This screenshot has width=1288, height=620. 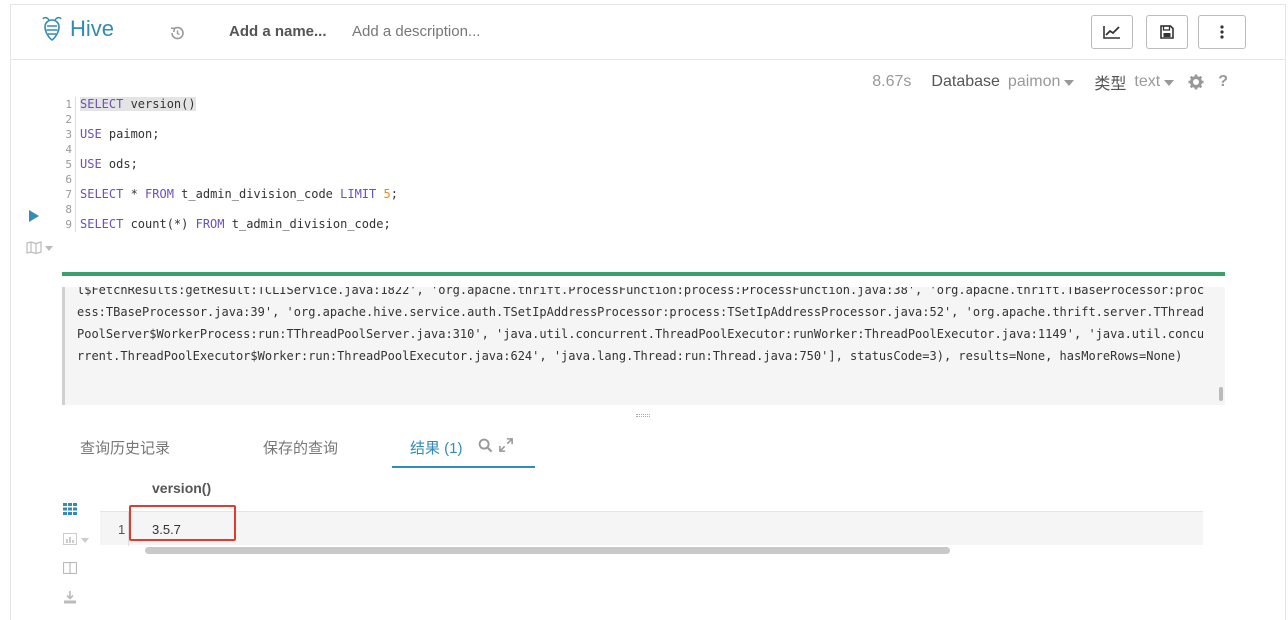 I want to click on save-button, so click(x=1167, y=32).